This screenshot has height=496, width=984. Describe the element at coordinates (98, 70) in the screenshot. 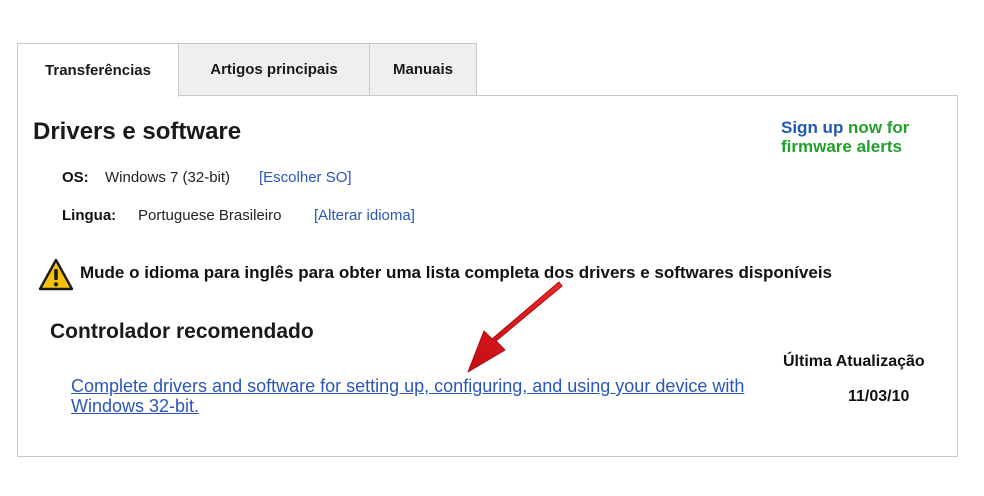

I see `tab-transferencias: Transferências` at that location.